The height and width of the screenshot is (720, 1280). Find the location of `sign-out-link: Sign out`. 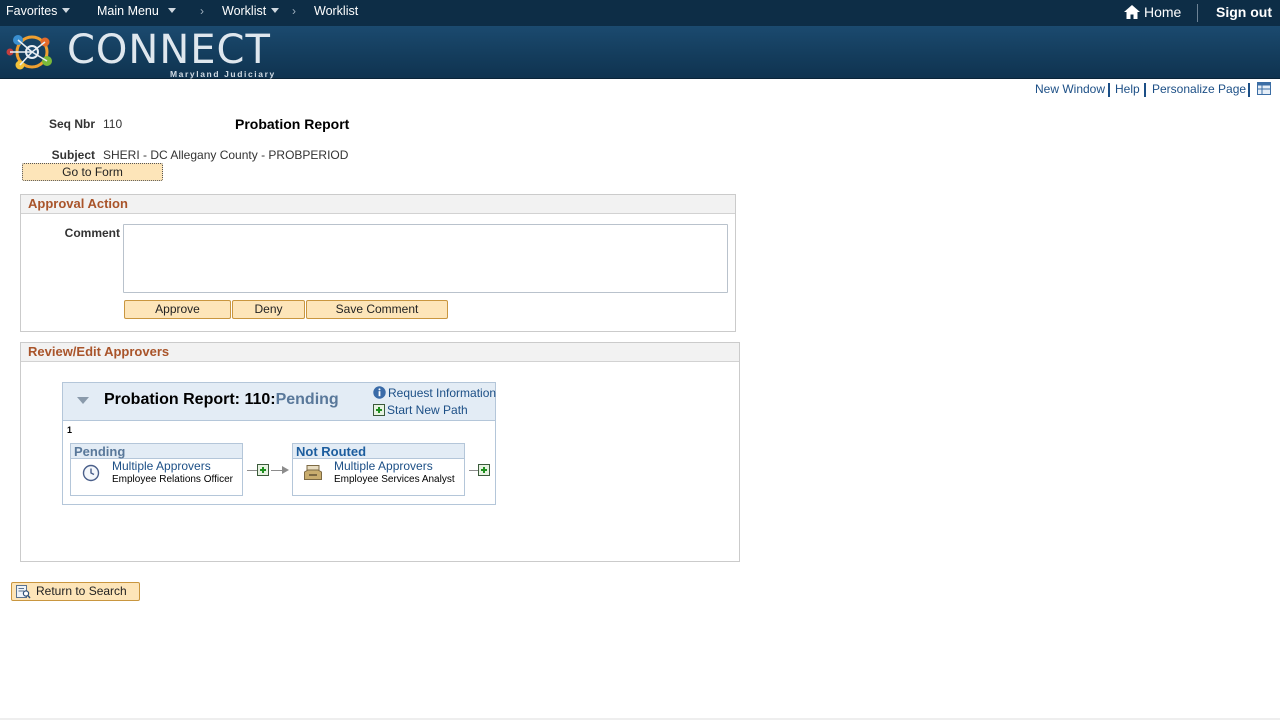

sign-out-link: Sign out is located at coordinates (1244, 12).